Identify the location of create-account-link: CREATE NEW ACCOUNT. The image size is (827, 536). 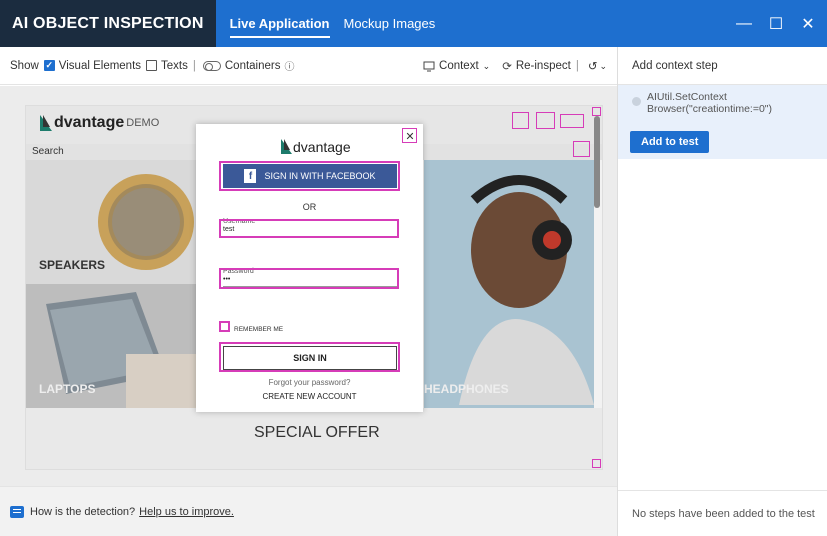
(309, 396).